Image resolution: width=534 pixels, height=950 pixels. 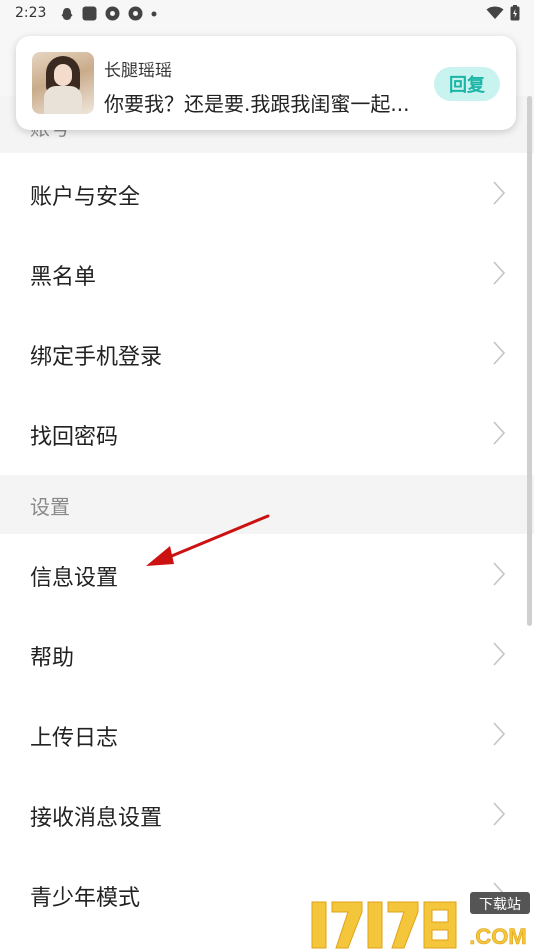 I want to click on settings-row-account-security: 账户与安全, so click(x=267, y=193).